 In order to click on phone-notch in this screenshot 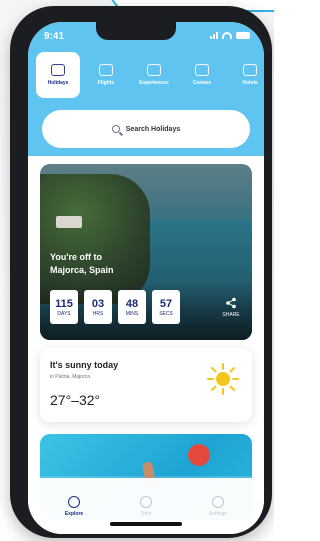, I will do `click(136, 31)`.